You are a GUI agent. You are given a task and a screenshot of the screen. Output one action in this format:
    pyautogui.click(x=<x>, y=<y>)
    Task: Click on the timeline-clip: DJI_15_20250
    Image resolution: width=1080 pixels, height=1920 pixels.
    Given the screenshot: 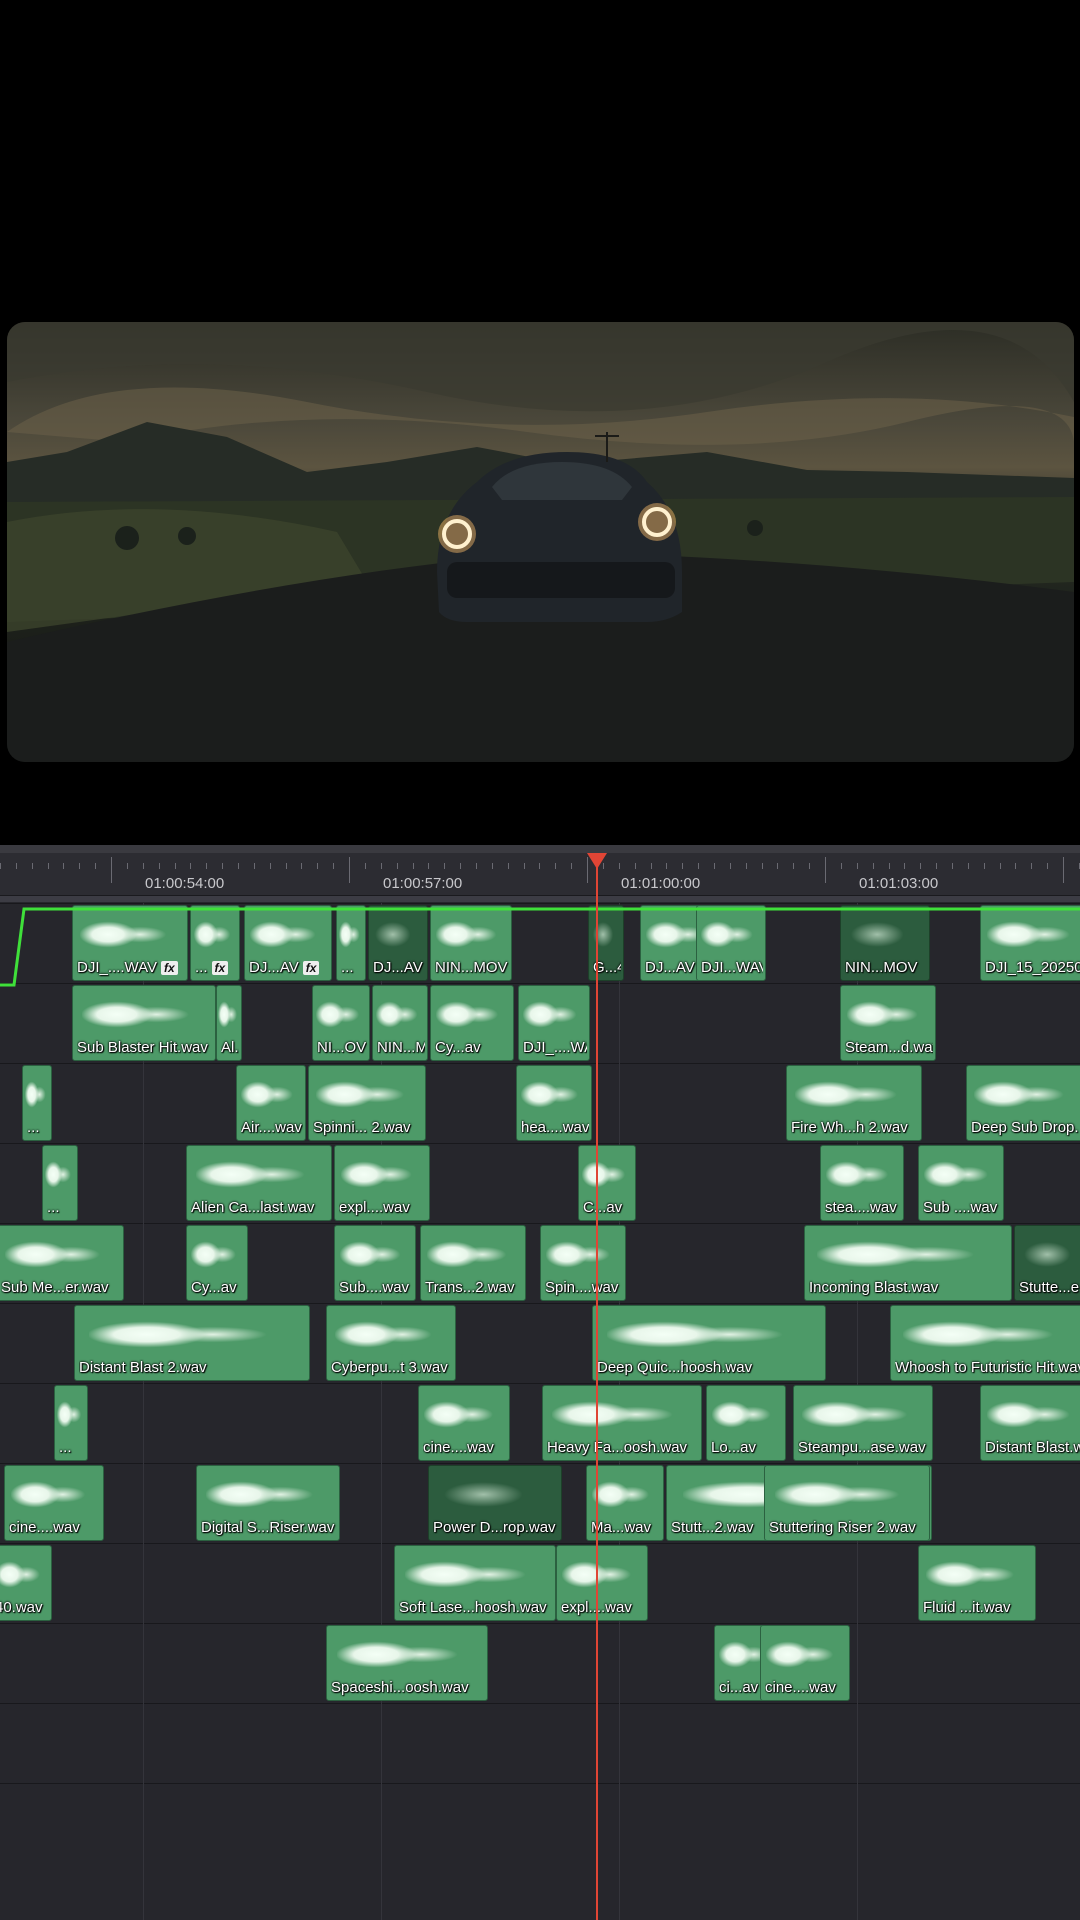 What is the action you would take?
    pyautogui.click(x=1030, y=943)
    